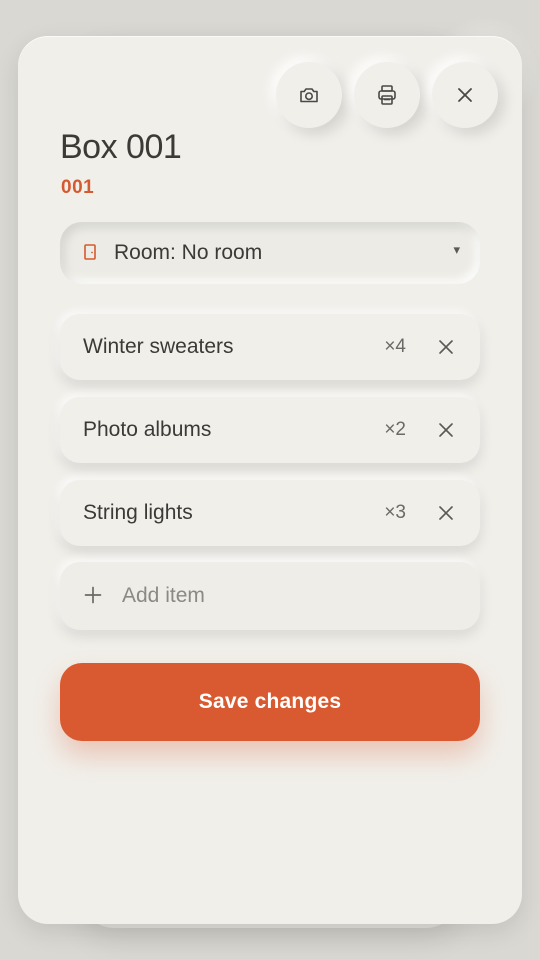 The height and width of the screenshot is (960, 540). Describe the element at coordinates (158, 346) in the screenshot. I see `item-name: Winter sweaters` at that location.